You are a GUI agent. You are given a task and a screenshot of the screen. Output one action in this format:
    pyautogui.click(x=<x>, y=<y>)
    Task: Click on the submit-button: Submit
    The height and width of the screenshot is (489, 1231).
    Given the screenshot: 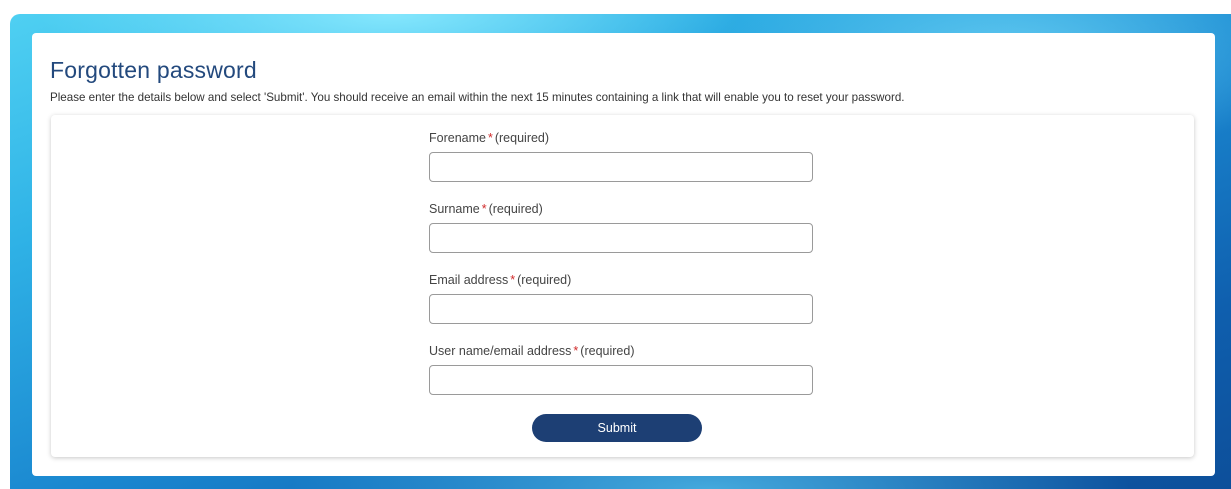 What is the action you would take?
    pyautogui.click(x=617, y=428)
    